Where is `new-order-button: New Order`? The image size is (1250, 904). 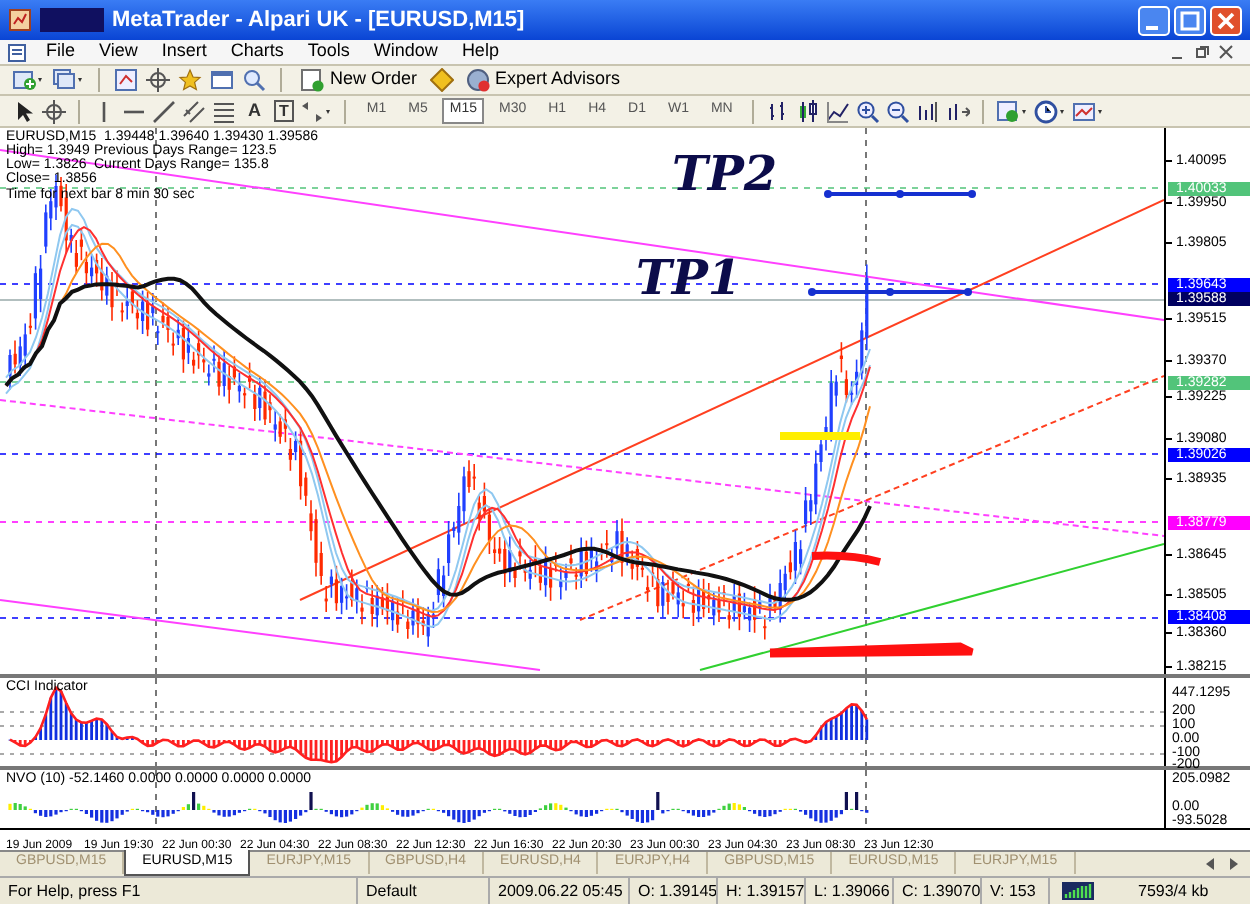 new-order-button: New Order is located at coordinates (359, 80).